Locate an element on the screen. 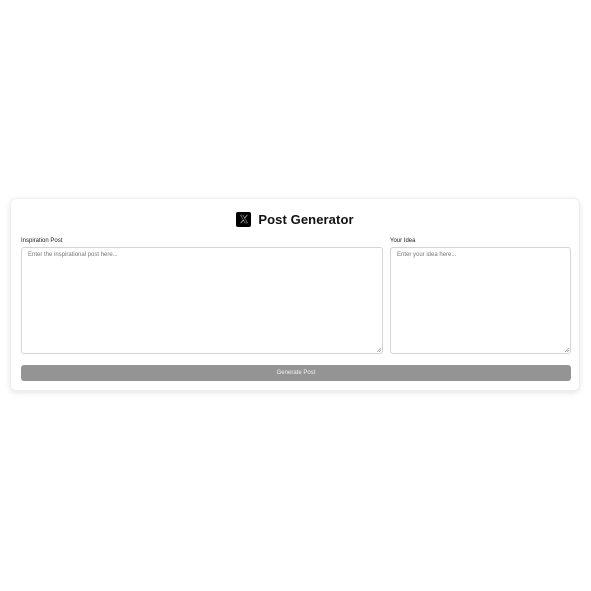  inspiration-post-textarea is located at coordinates (202, 300).